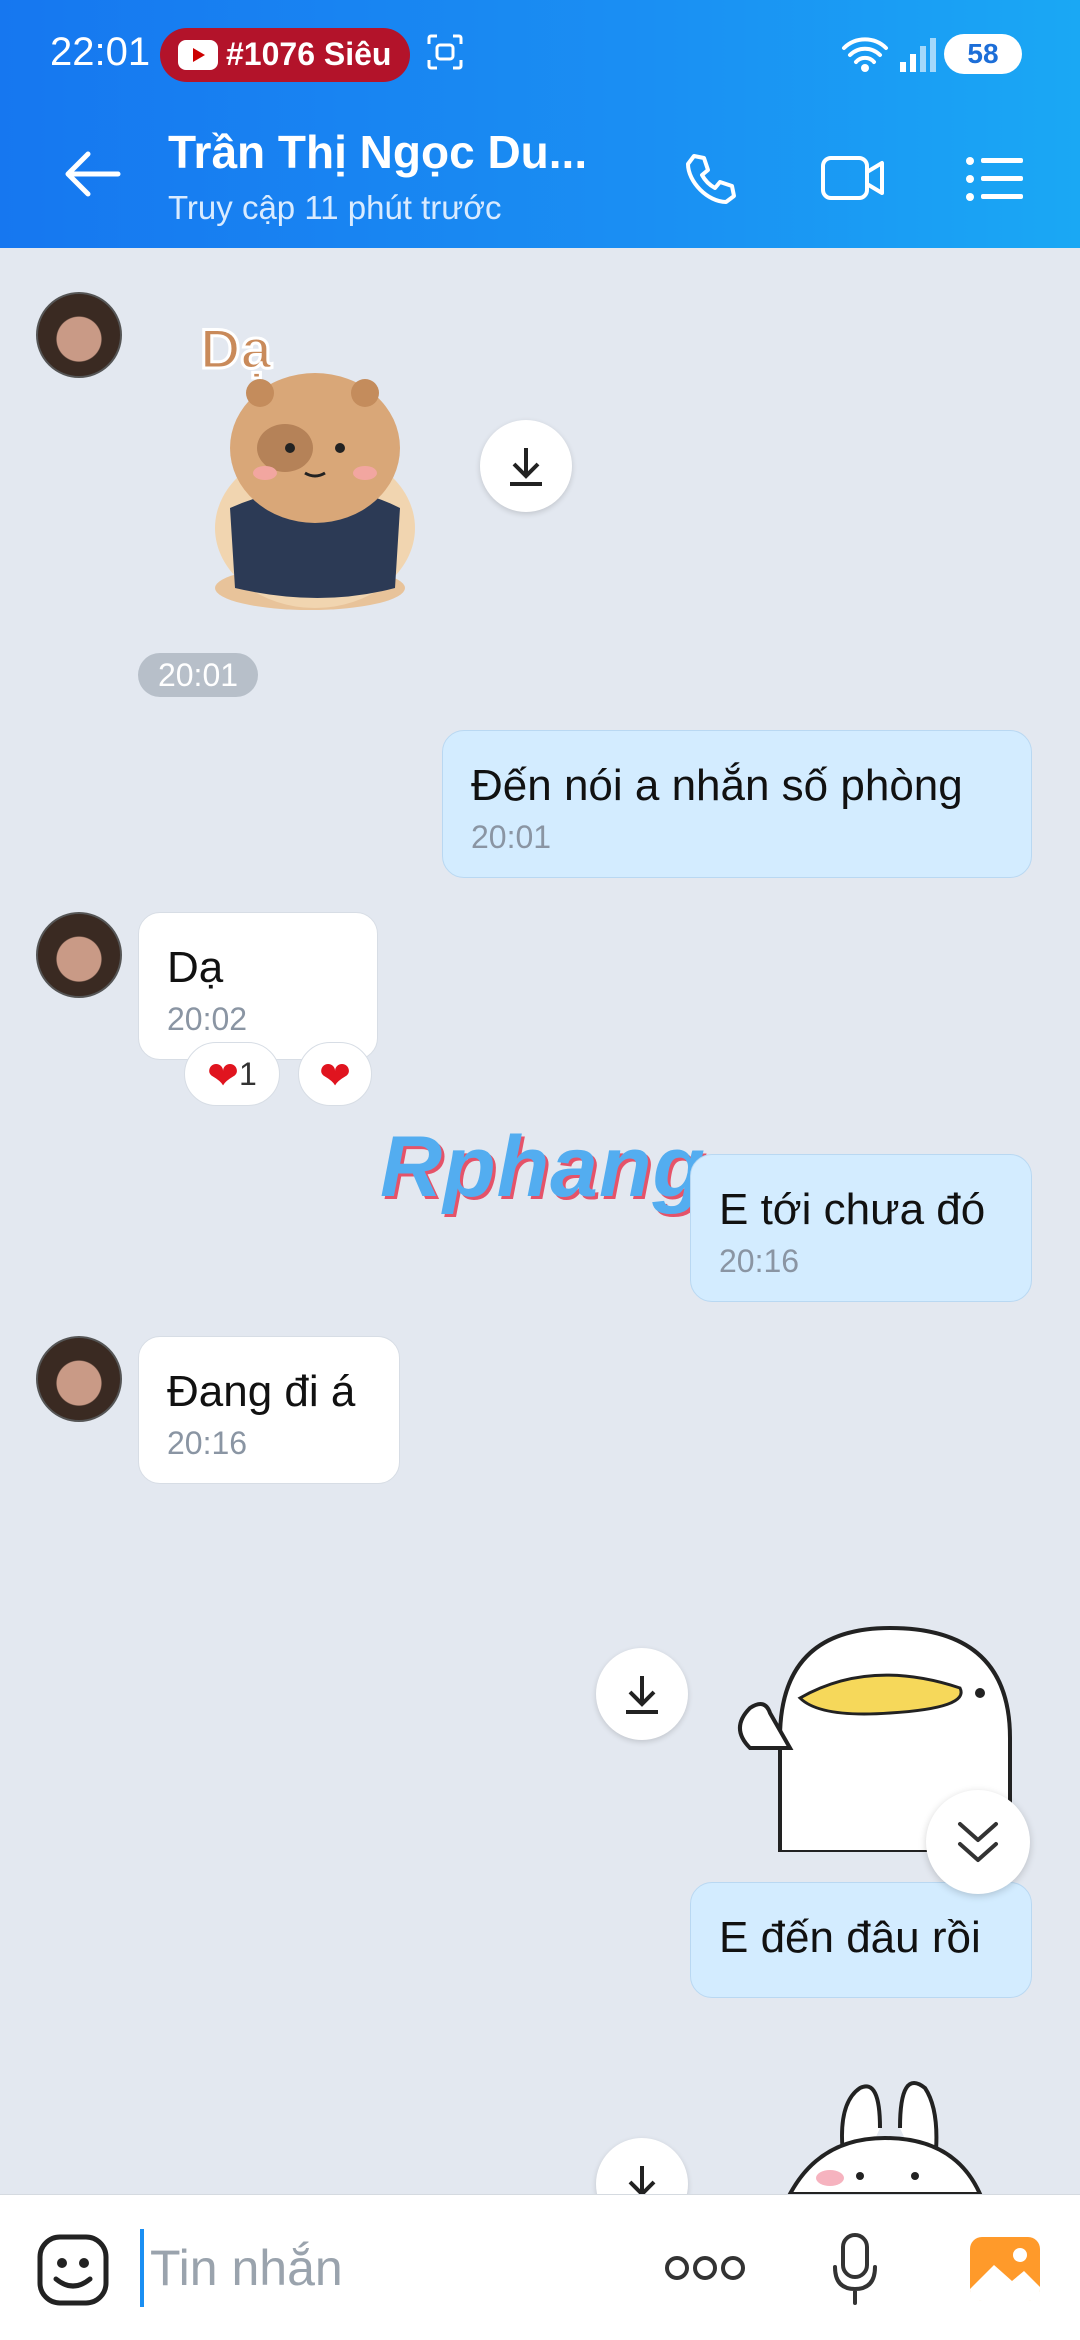  I want to click on emoji-sticker-icon, so click(73, 2270).